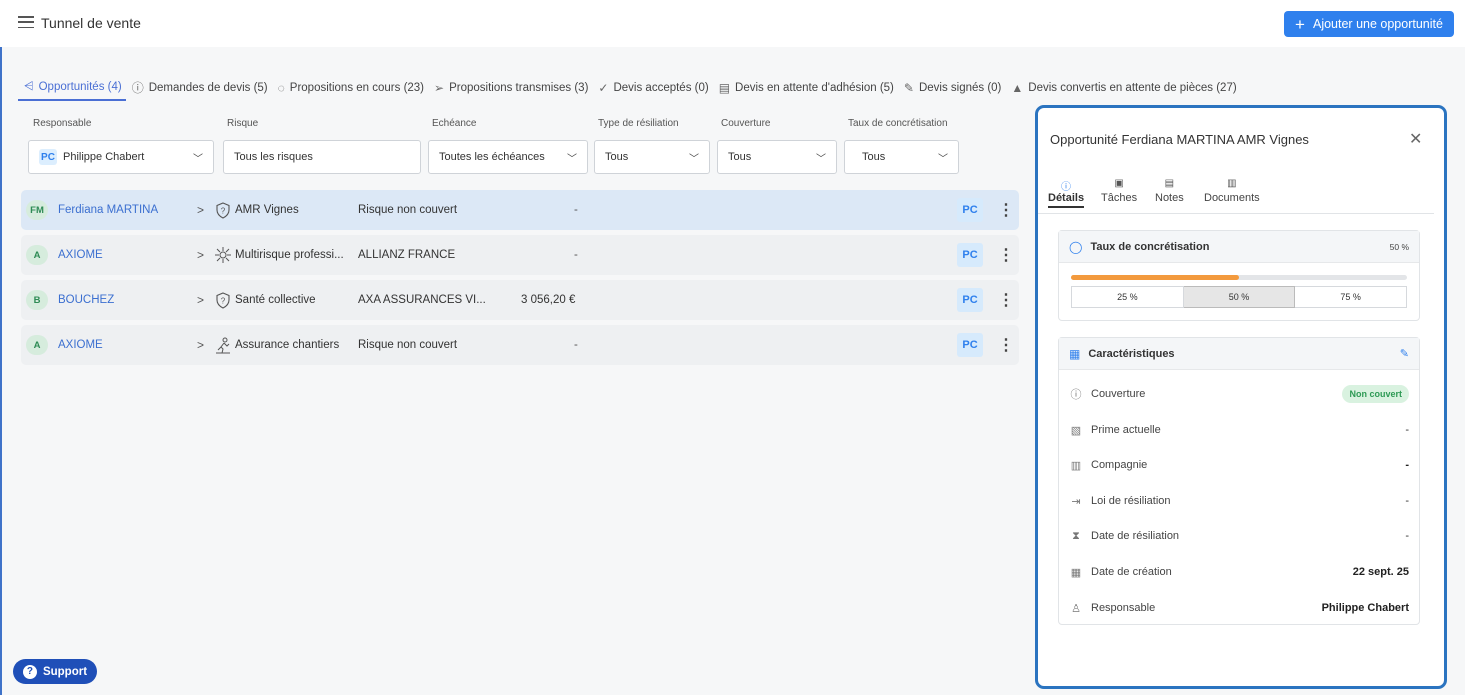  What do you see at coordinates (576, 255) in the screenshot?
I see `echeance-value: -` at bounding box center [576, 255].